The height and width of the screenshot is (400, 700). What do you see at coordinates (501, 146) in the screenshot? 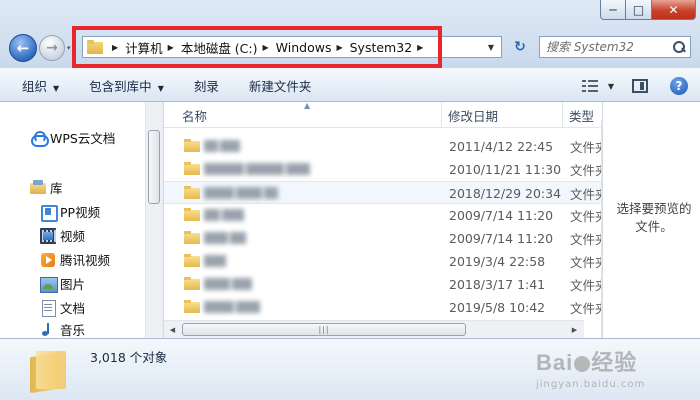
I see `file-date-modified: 2011/4/12 22:45` at bounding box center [501, 146].